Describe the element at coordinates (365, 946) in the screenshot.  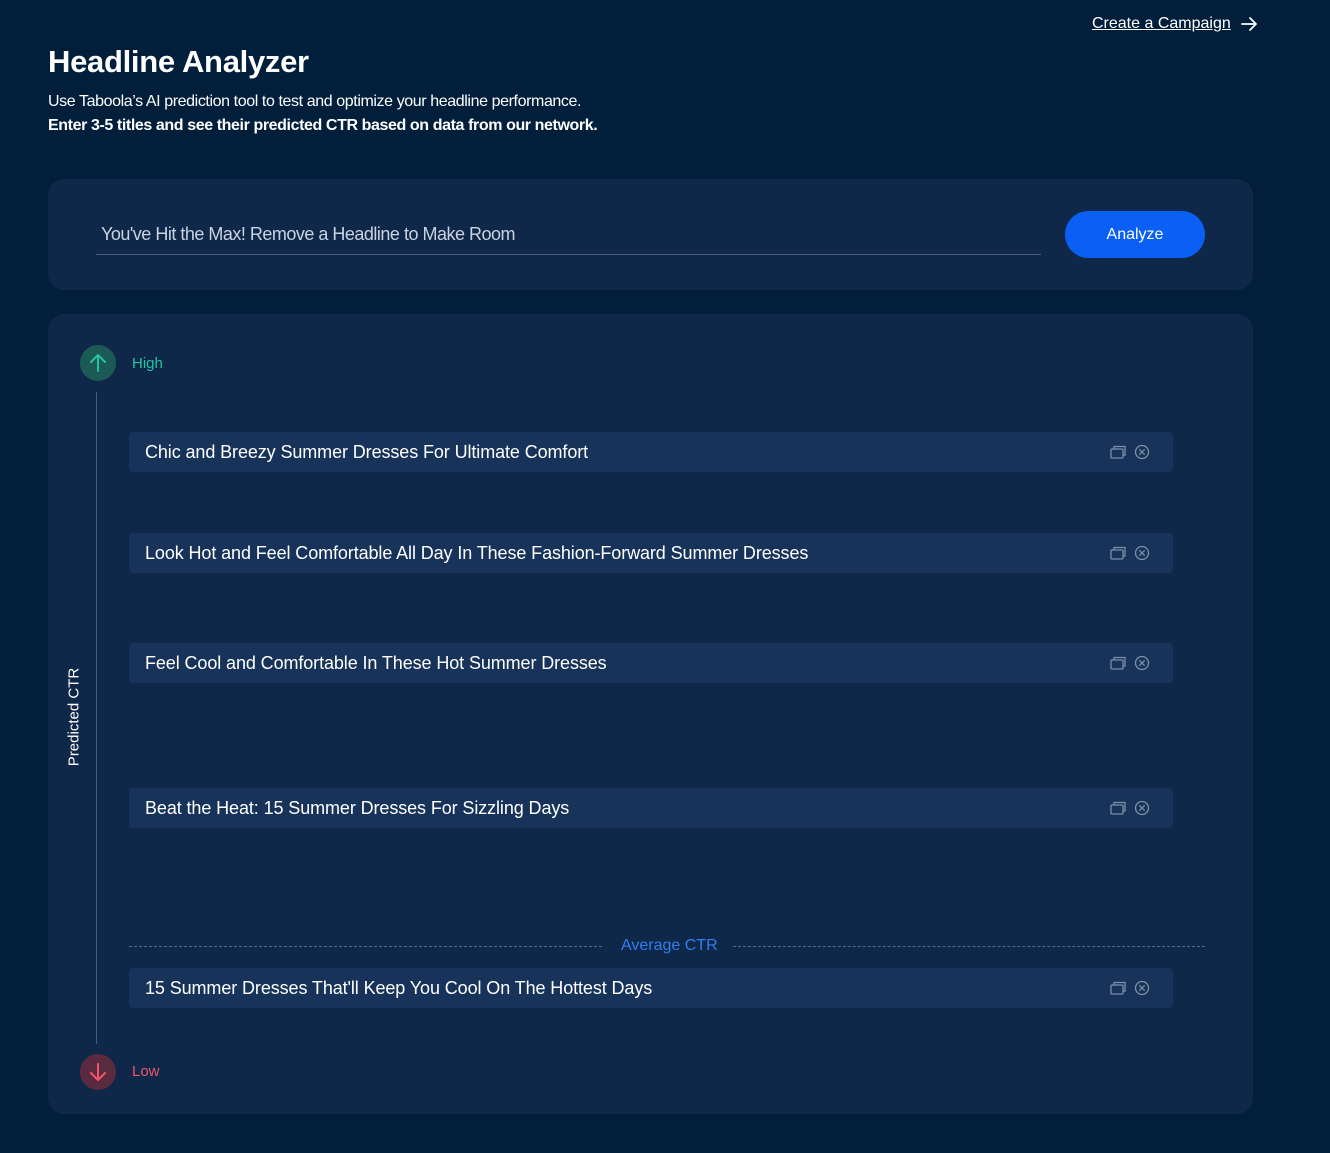
I see `average-dash-left` at that location.